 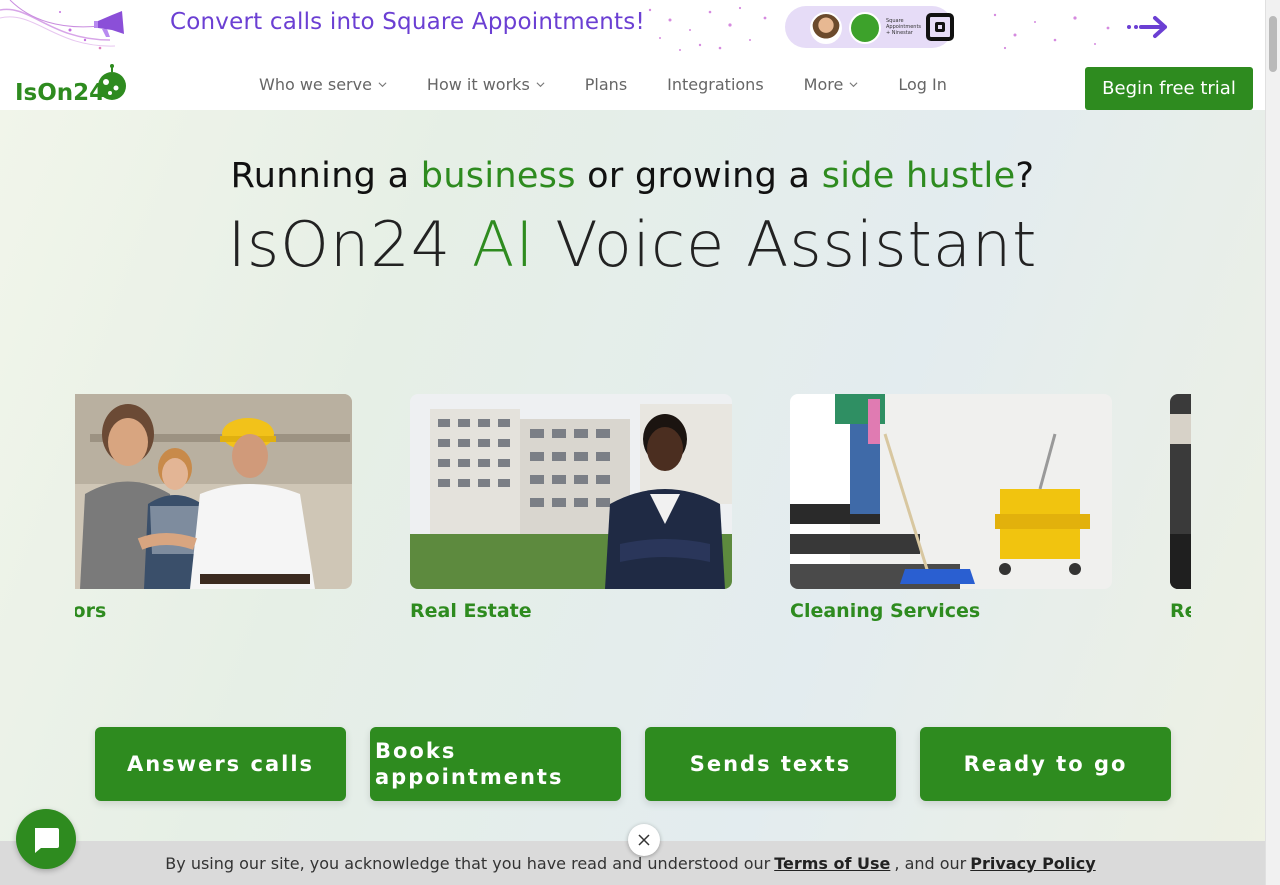 I want to click on card-real-estate: Real Estate, so click(x=571, y=508).